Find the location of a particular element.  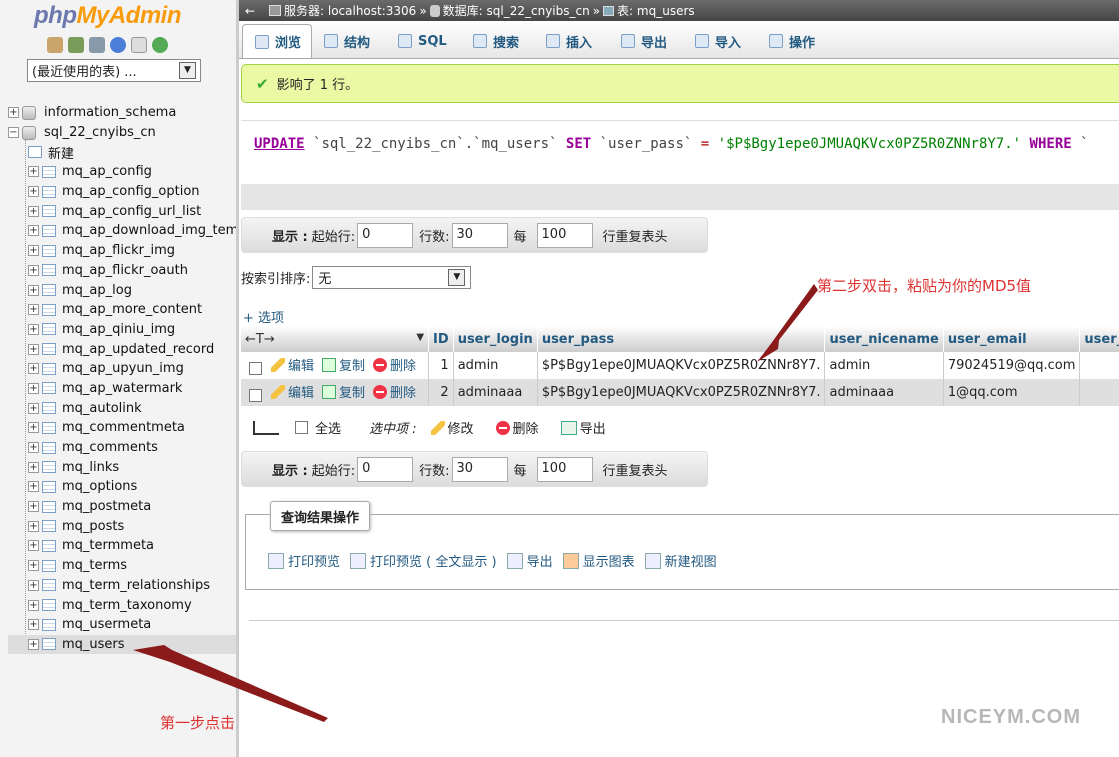

options-link: + 选项 is located at coordinates (263, 316).